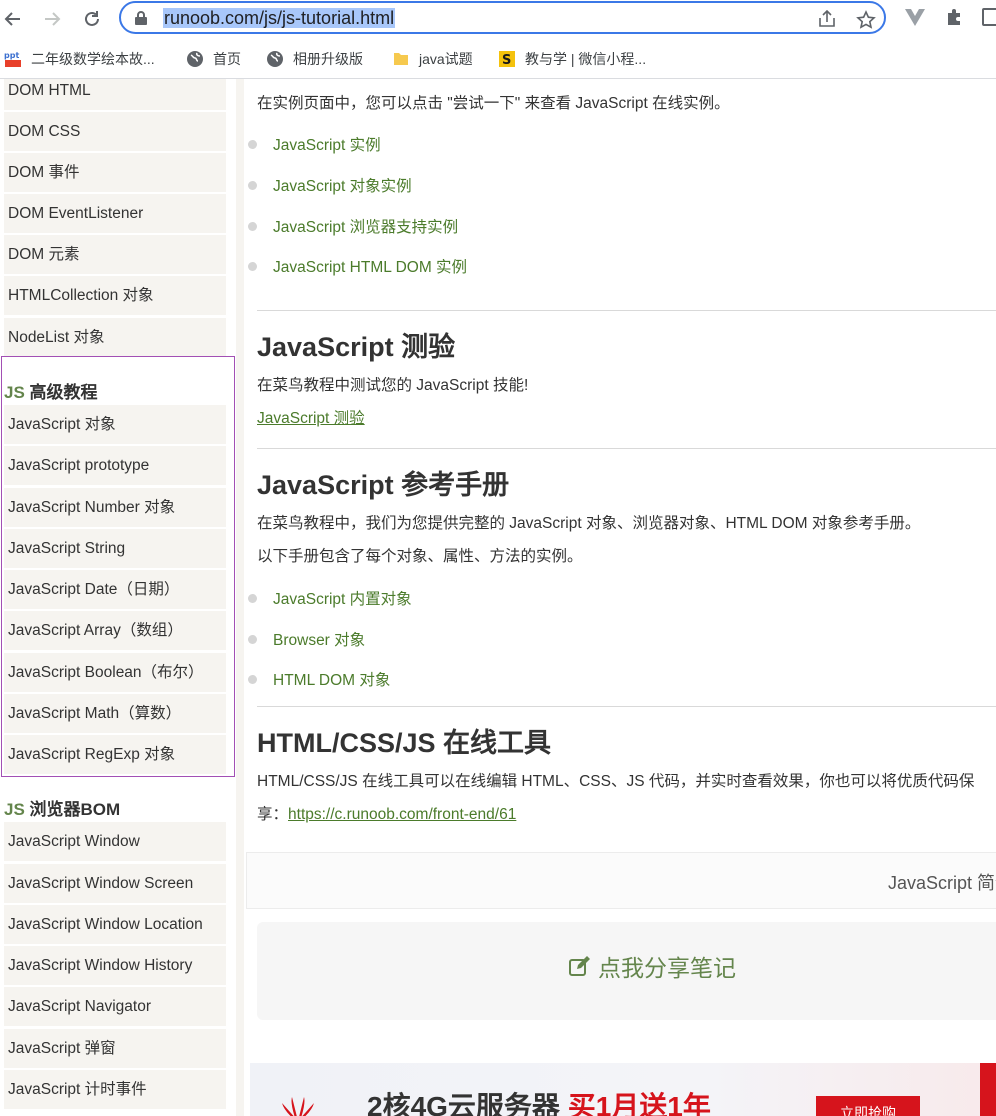  I want to click on sidebar-item: JavaScript Array（数组）, so click(115, 631).